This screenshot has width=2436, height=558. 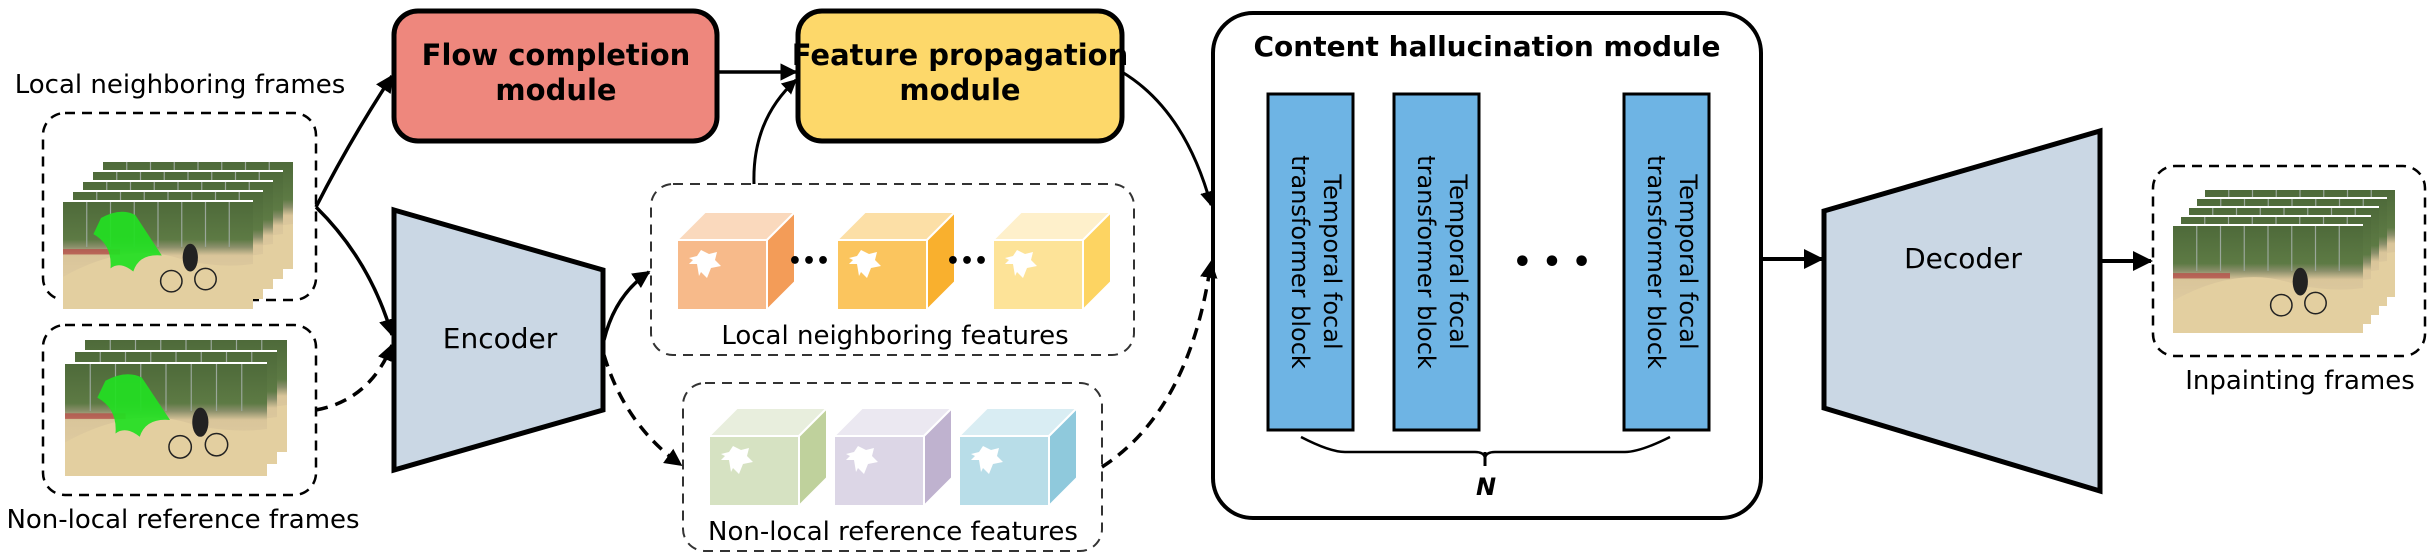 I want to click on content-hallucination-title: Content hallucination module, so click(x=1486, y=46).